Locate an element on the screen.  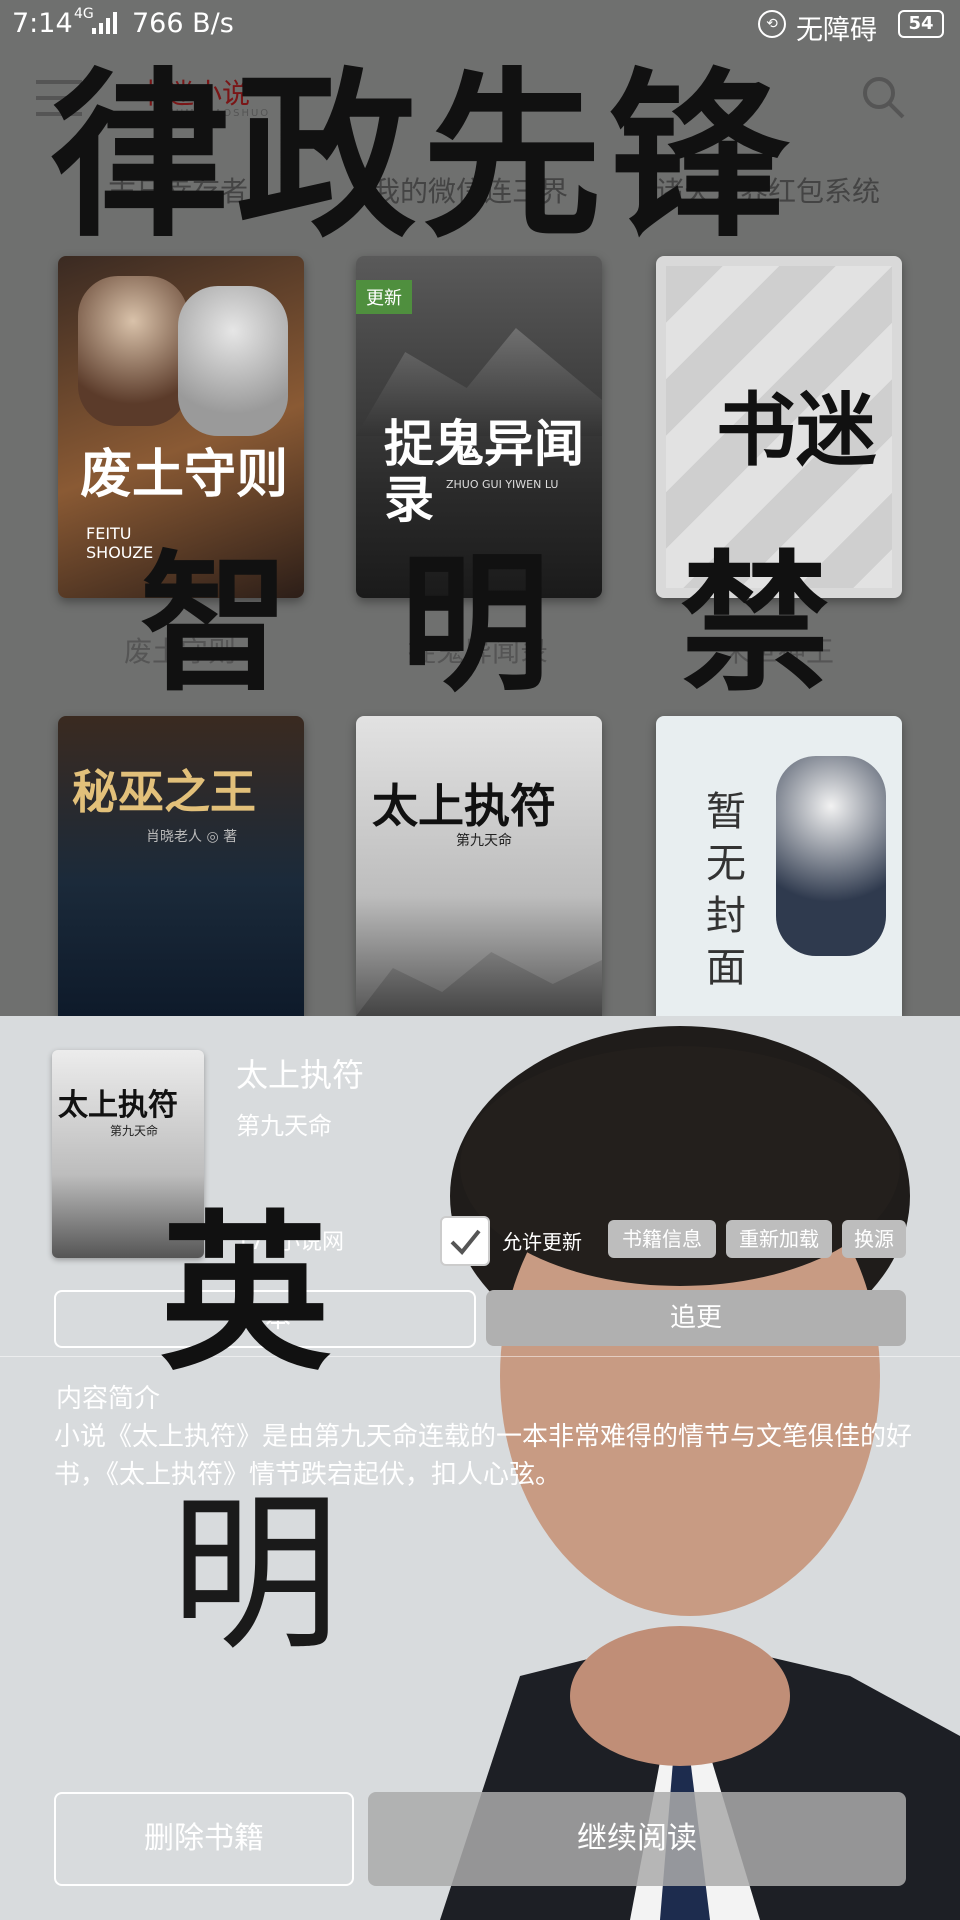
watermark-char: 英 is located at coordinates (245, 1295).